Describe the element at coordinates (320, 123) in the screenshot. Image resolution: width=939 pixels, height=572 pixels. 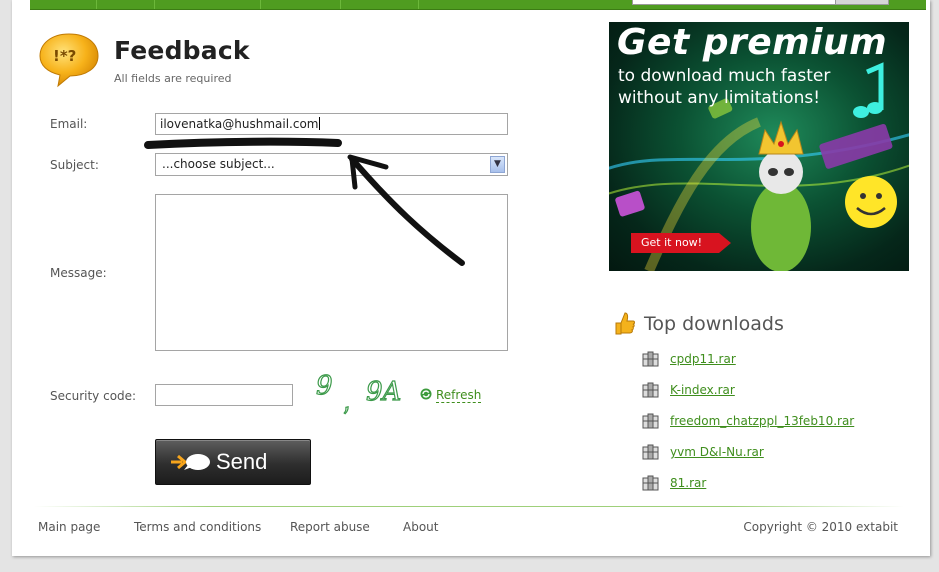
I see `text-caret` at that location.